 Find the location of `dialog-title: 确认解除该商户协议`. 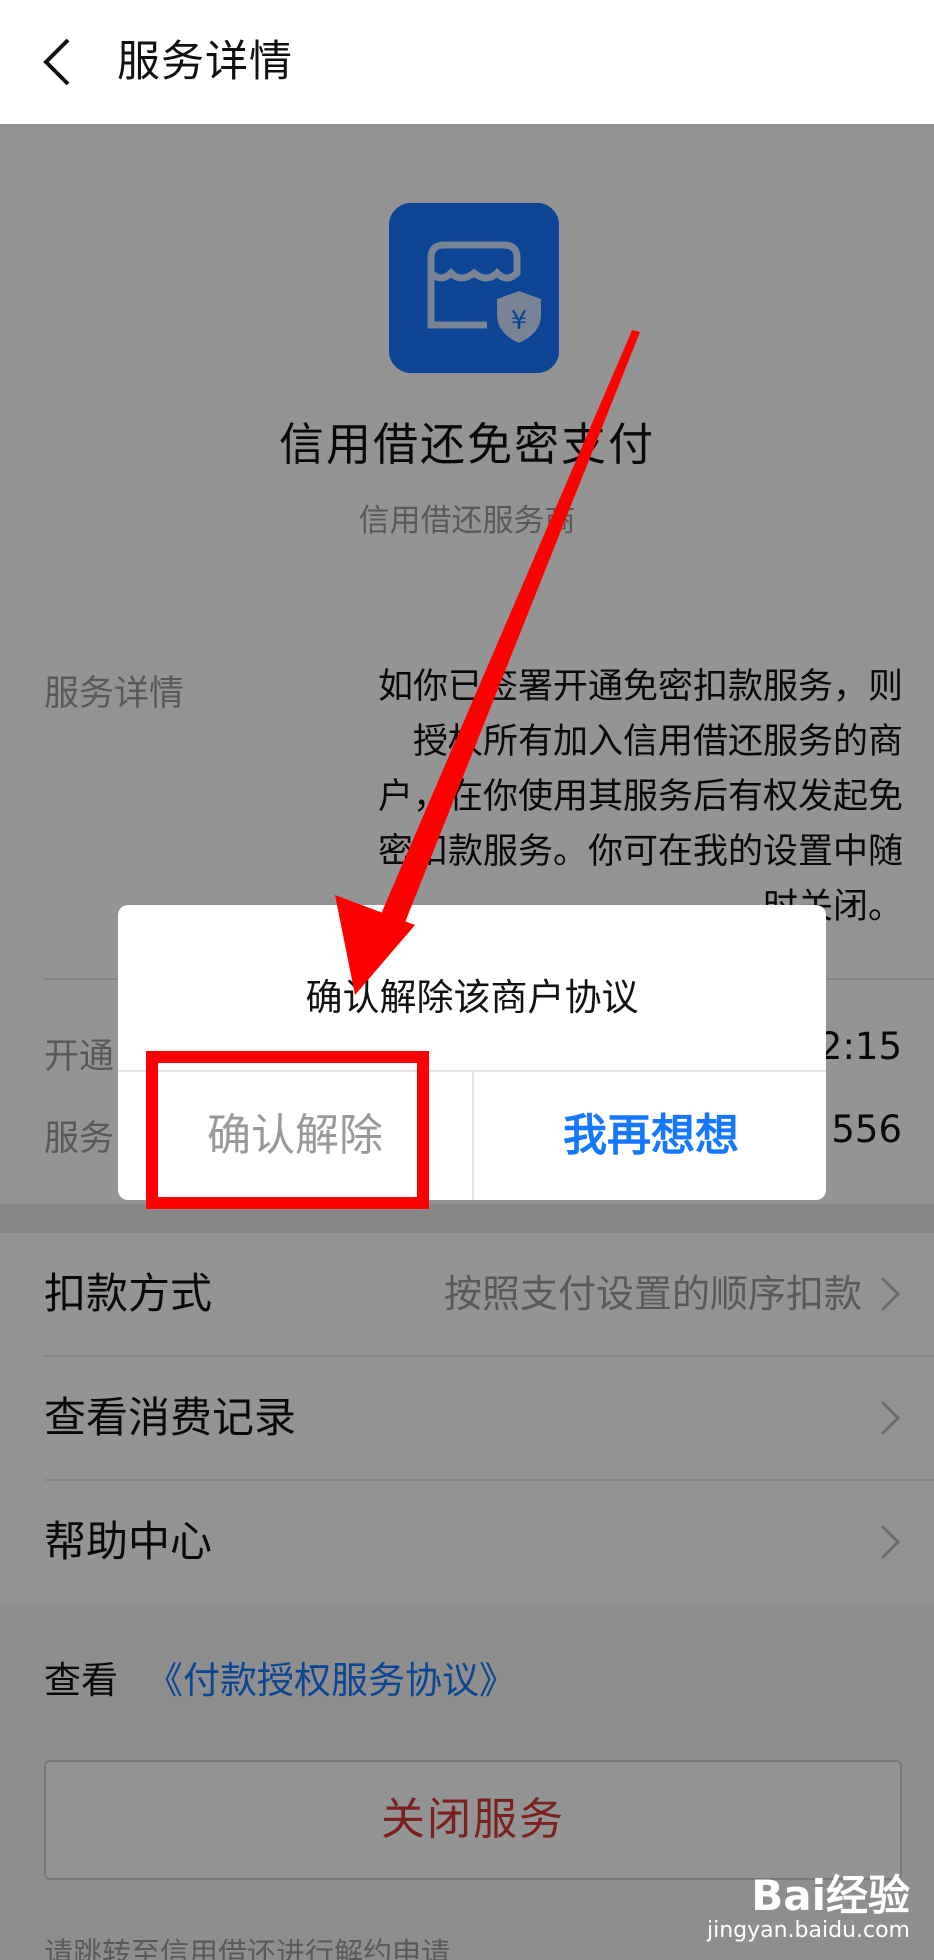

dialog-title: 确认解除该商户协议 is located at coordinates (472, 997).